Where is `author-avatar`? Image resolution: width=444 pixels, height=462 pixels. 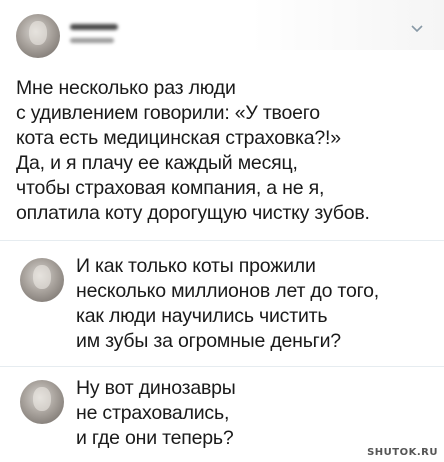
author-avatar is located at coordinates (38, 36).